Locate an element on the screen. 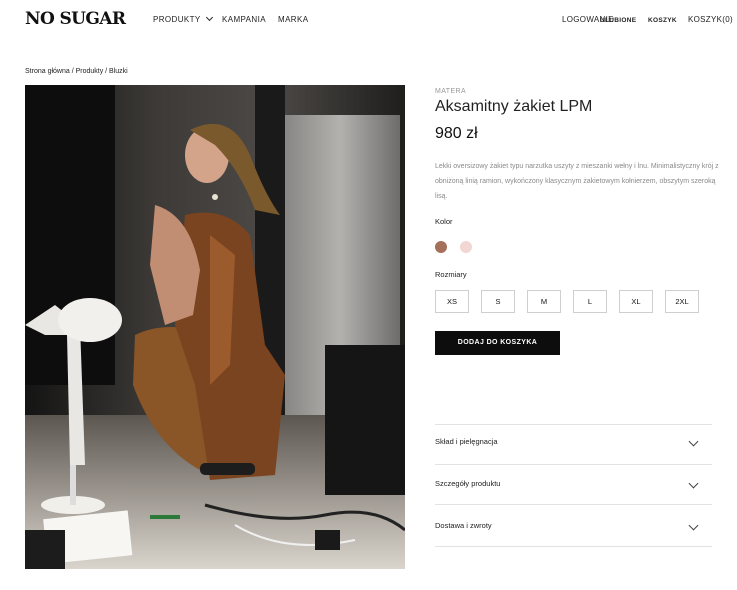 Image resolution: width=737 pixels, height=590 pixels. product-title: Aksamitny żakiet LPM is located at coordinates (514, 106).